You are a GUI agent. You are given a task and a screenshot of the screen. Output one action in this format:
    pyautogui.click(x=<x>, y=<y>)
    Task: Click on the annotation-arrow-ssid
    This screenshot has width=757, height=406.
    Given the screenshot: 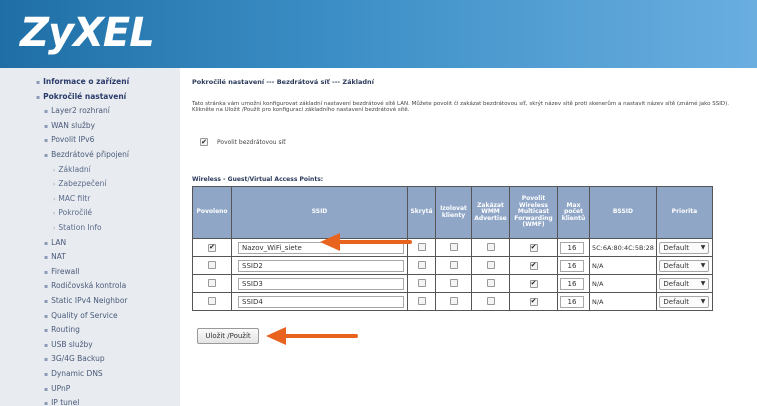 What is the action you would take?
    pyautogui.click(x=366, y=242)
    